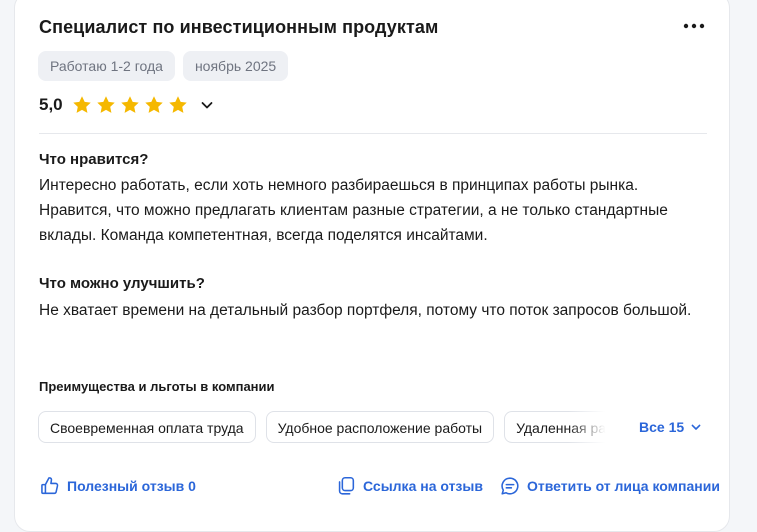  What do you see at coordinates (51, 104) in the screenshot?
I see `rating-value: 5,0` at bounding box center [51, 104].